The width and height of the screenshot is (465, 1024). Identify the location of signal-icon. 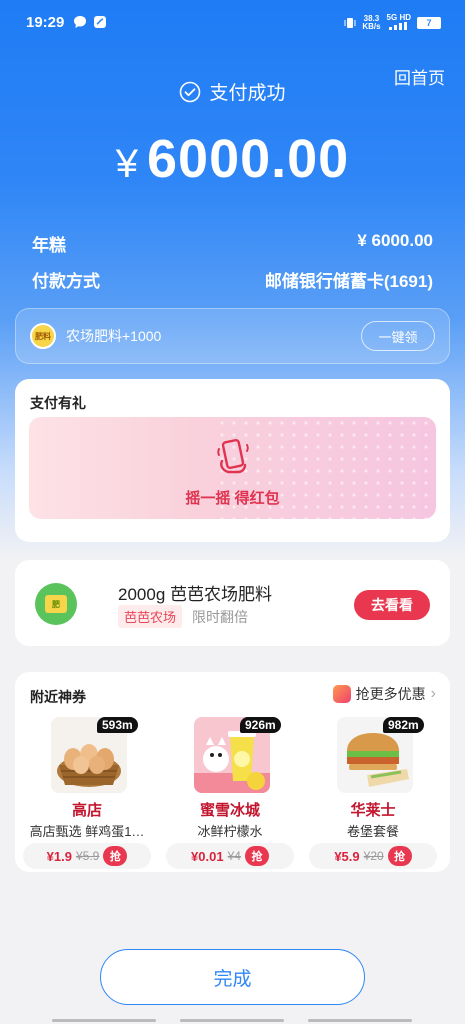
(397, 26).